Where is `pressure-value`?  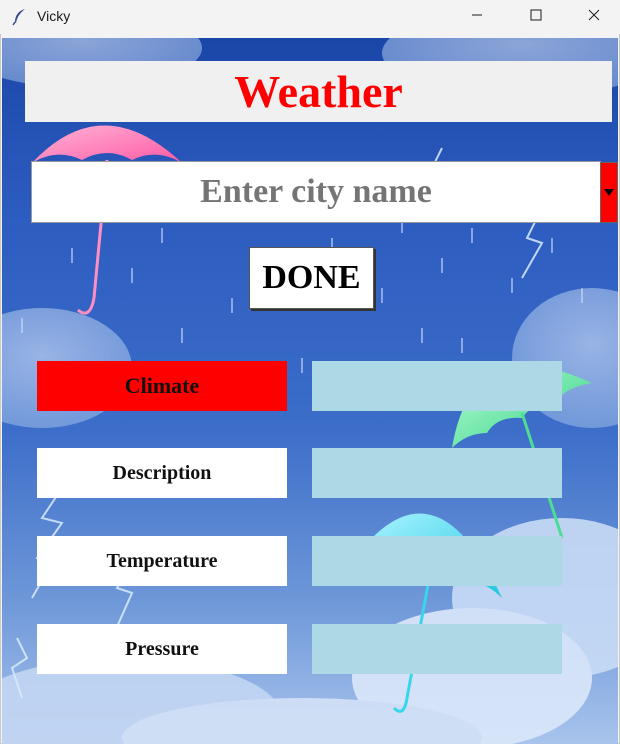 pressure-value is located at coordinates (437, 649).